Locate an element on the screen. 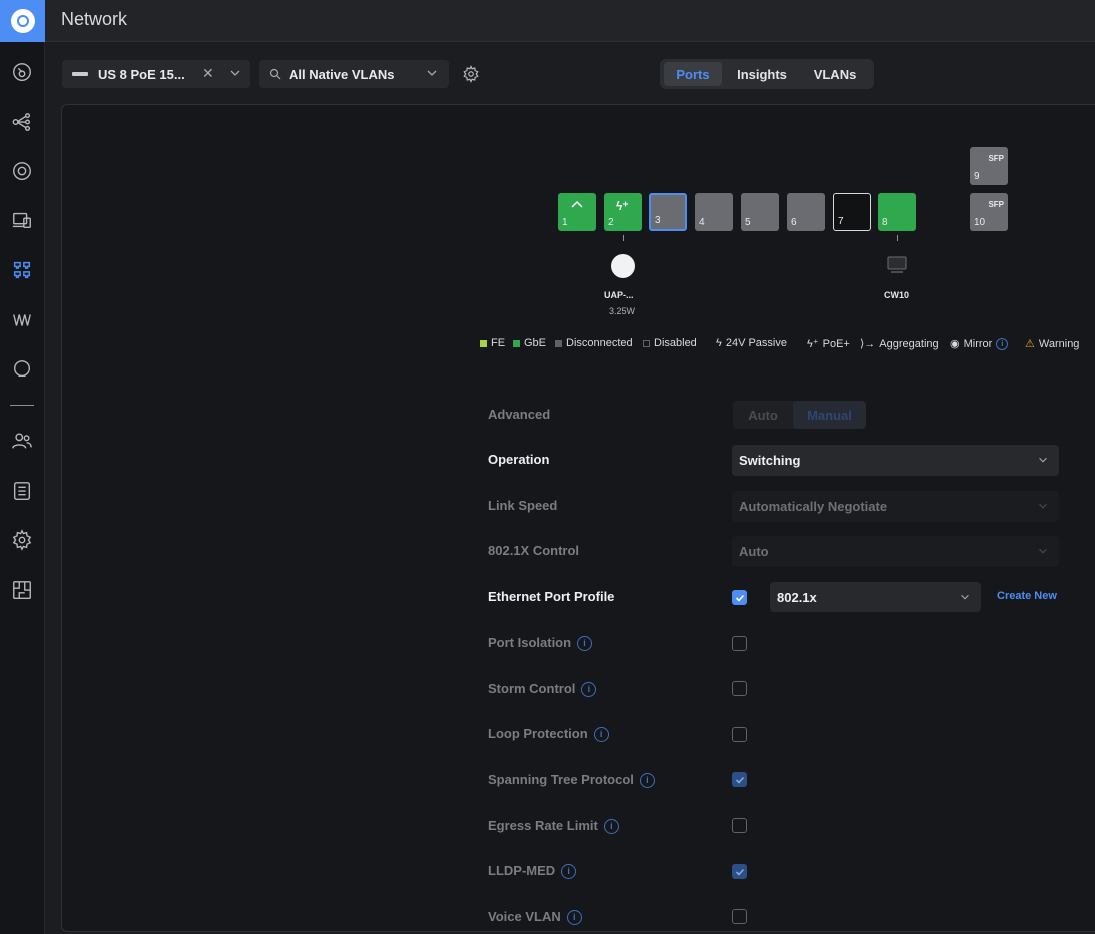 The width and height of the screenshot is (1095, 934). view-tabs: Ports Insights VLANs is located at coordinates (767, 74).